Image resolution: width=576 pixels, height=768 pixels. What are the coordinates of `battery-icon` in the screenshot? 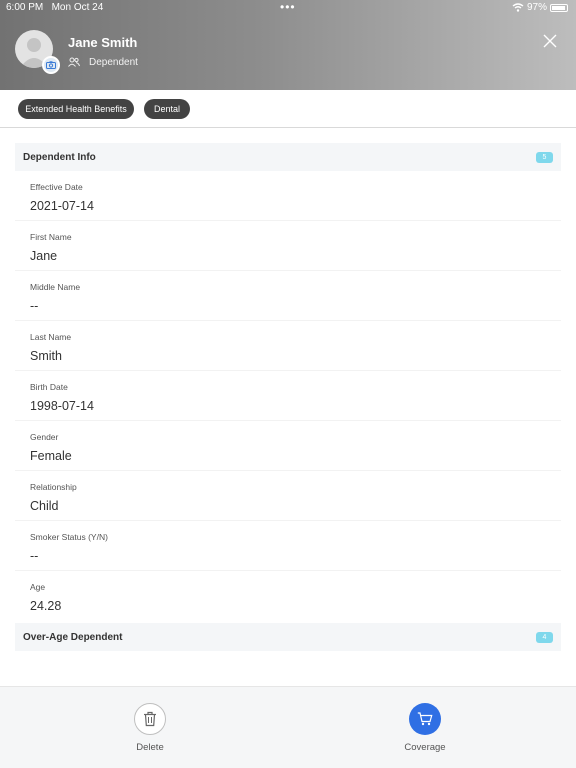 It's located at (559, 7).